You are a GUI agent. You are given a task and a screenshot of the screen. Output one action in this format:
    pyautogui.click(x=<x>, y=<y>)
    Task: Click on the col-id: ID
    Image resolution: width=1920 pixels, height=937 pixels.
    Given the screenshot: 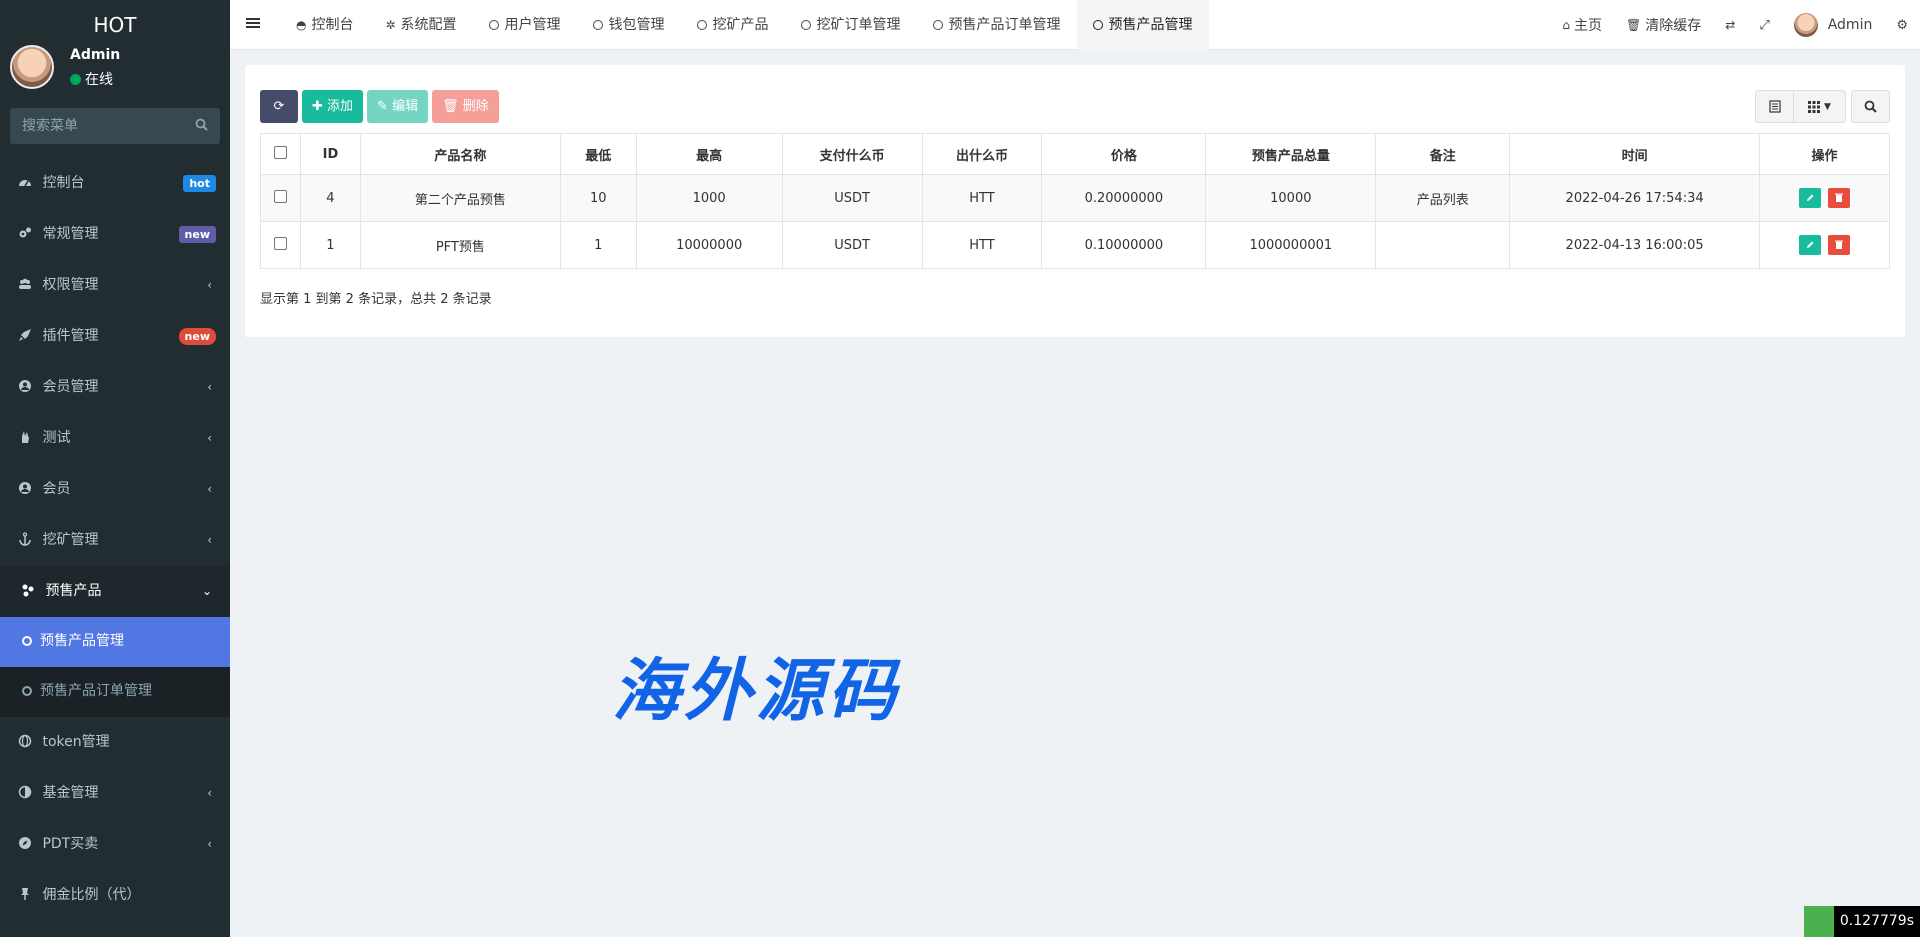 What is the action you would take?
    pyautogui.click(x=330, y=154)
    